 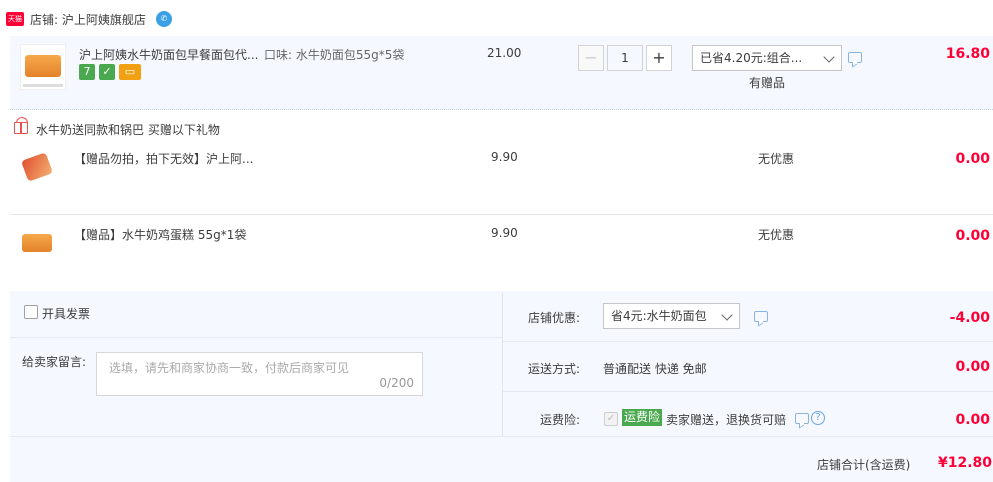 What do you see at coordinates (655, 369) in the screenshot?
I see `shipping-method: 普通配送 快递 免邮` at bounding box center [655, 369].